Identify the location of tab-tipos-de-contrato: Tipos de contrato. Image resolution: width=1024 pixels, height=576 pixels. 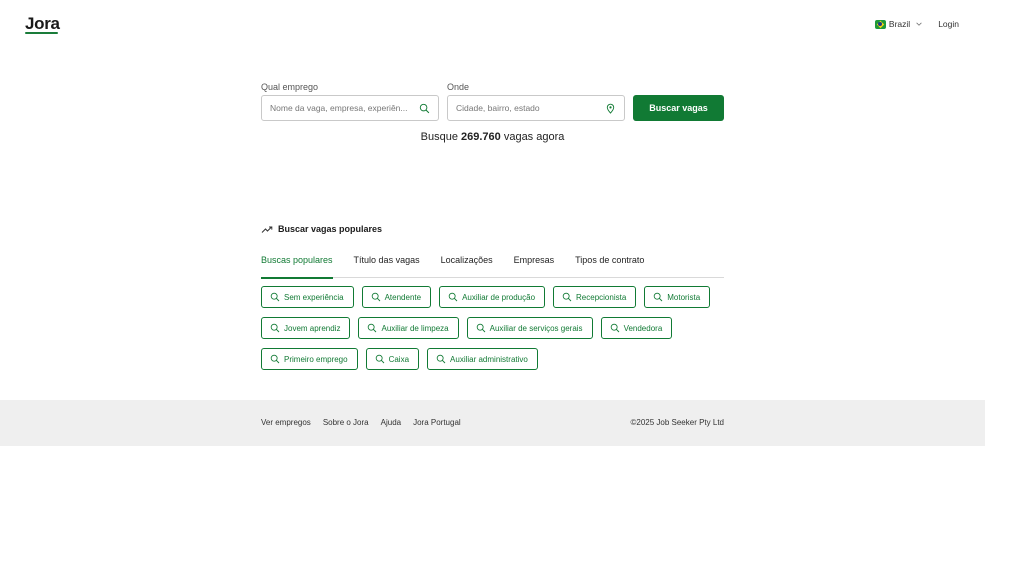
(609, 266).